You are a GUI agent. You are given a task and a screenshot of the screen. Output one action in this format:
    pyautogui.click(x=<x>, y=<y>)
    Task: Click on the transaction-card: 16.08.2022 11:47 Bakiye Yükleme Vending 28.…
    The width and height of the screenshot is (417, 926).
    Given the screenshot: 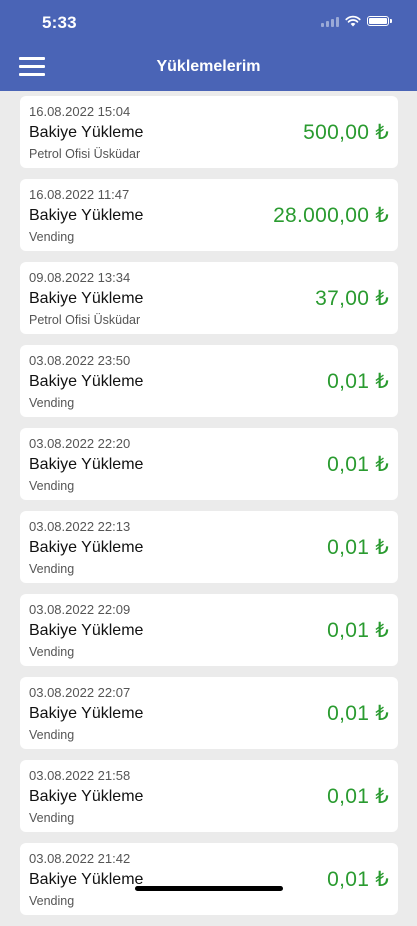 What is the action you would take?
    pyautogui.click(x=209, y=215)
    